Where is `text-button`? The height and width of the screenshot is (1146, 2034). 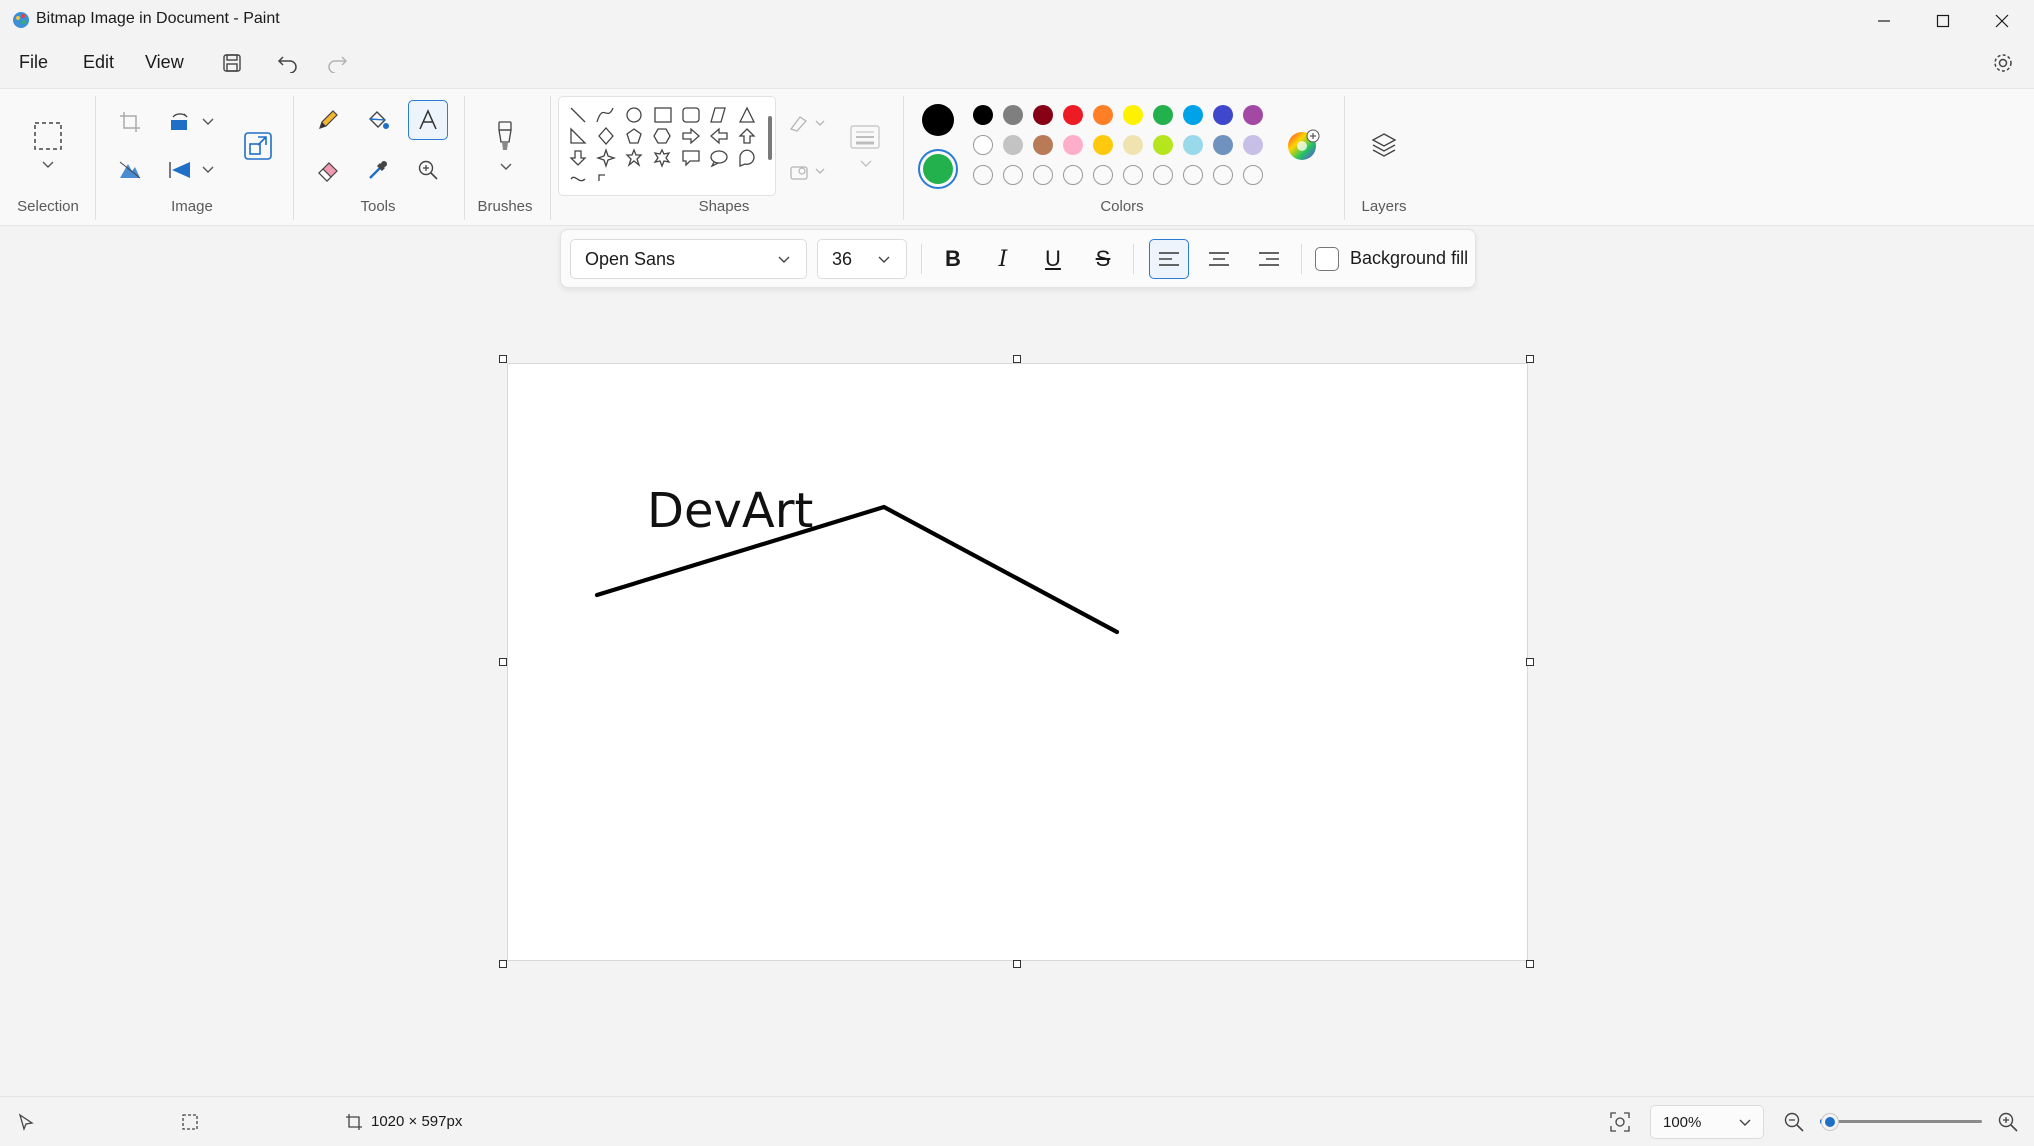 text-button is located at coordinates (428, 120).